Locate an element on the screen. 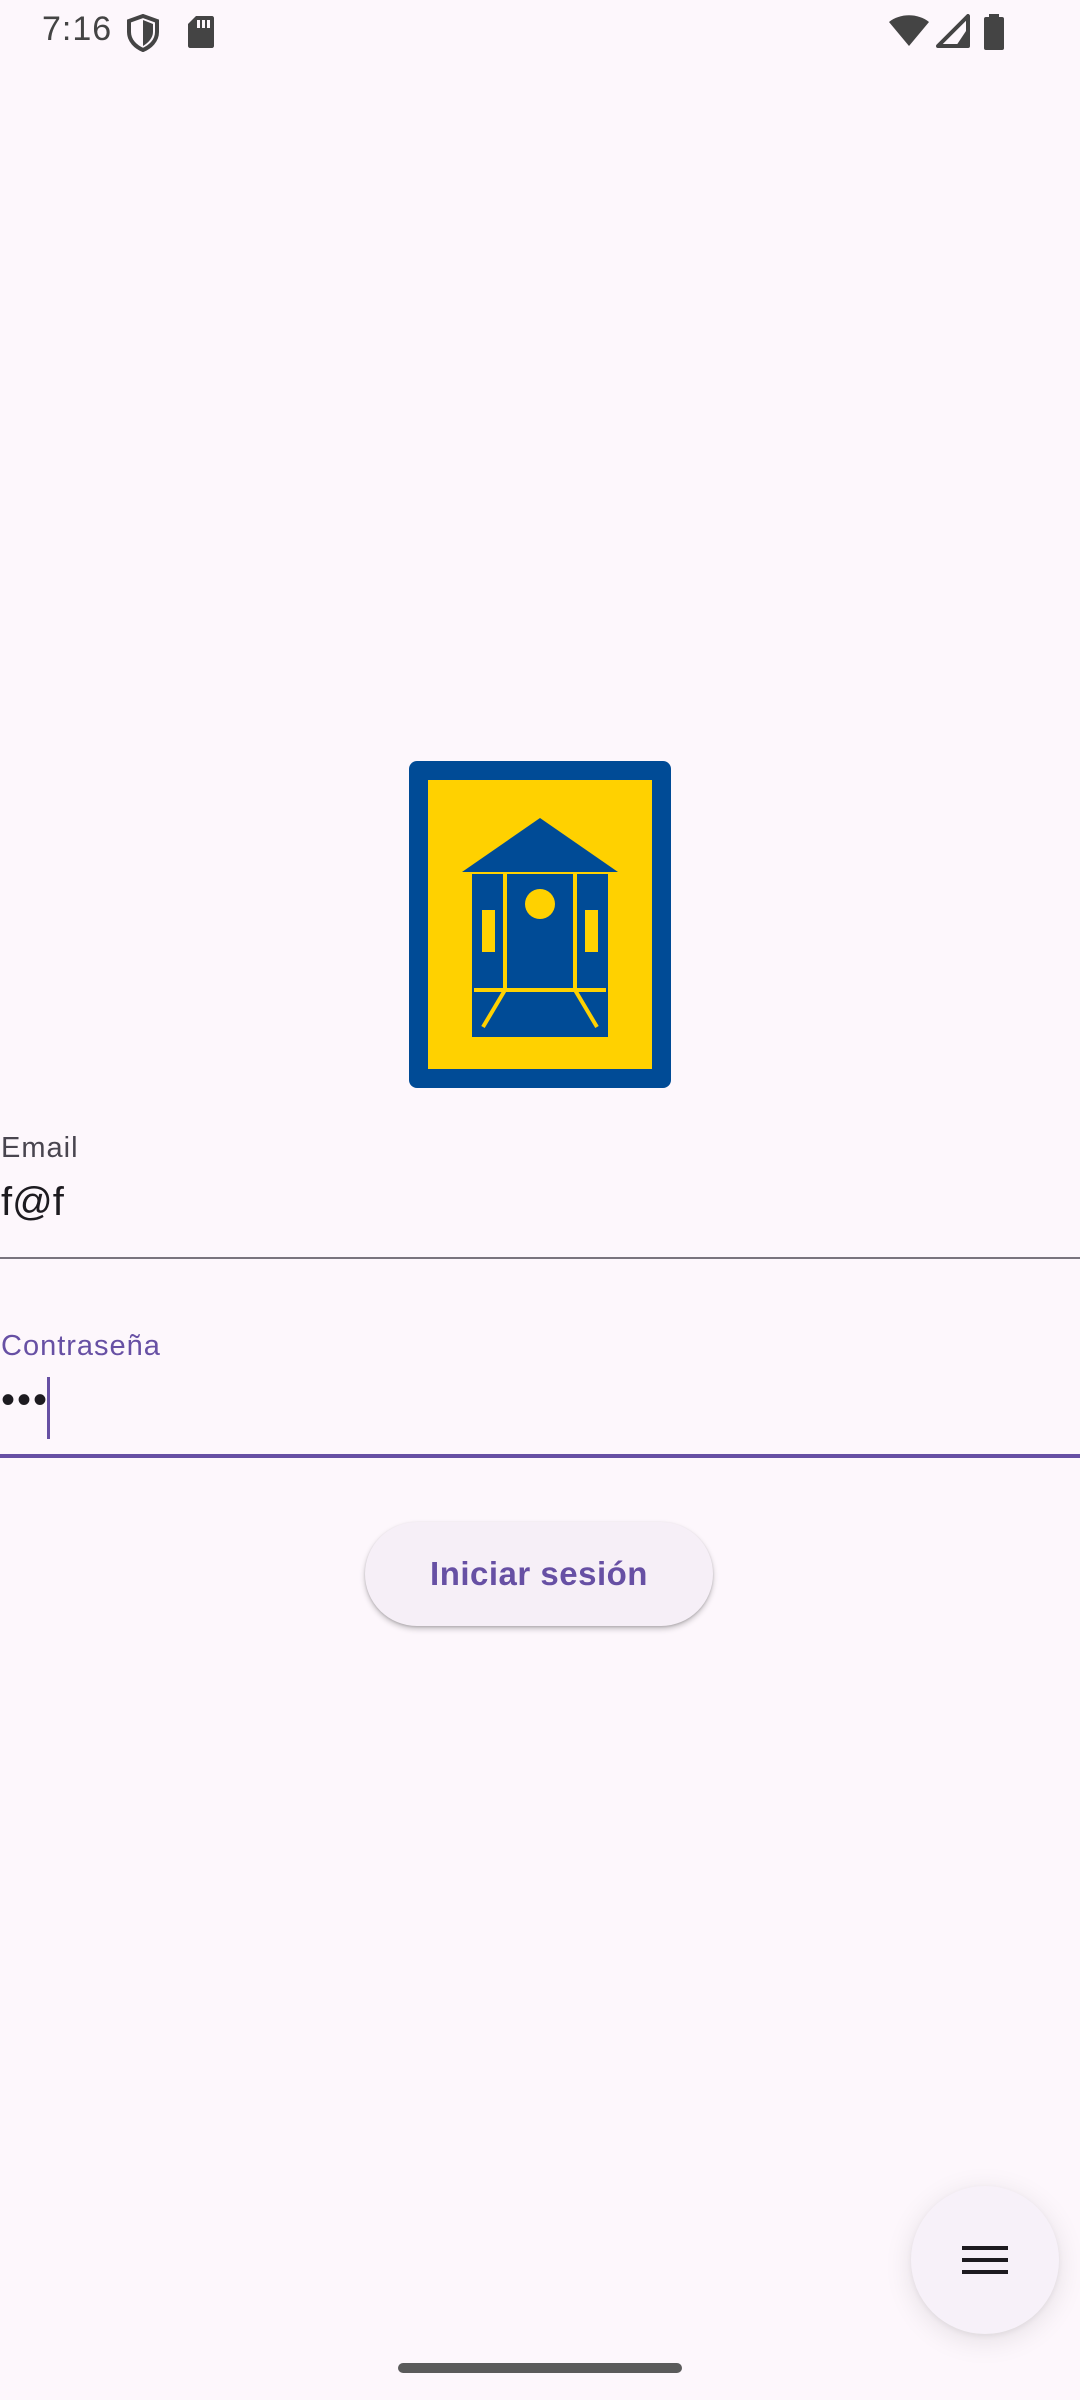  menu-icon is located at coordinates (985, 2260).